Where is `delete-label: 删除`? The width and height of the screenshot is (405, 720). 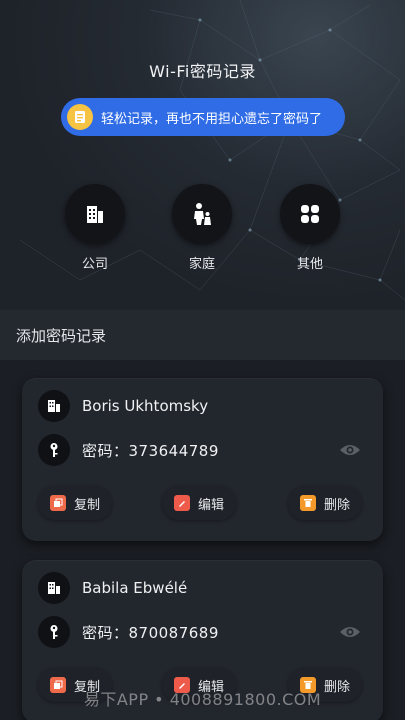 delete-label: 删除 is located at coordinates (337, 505).